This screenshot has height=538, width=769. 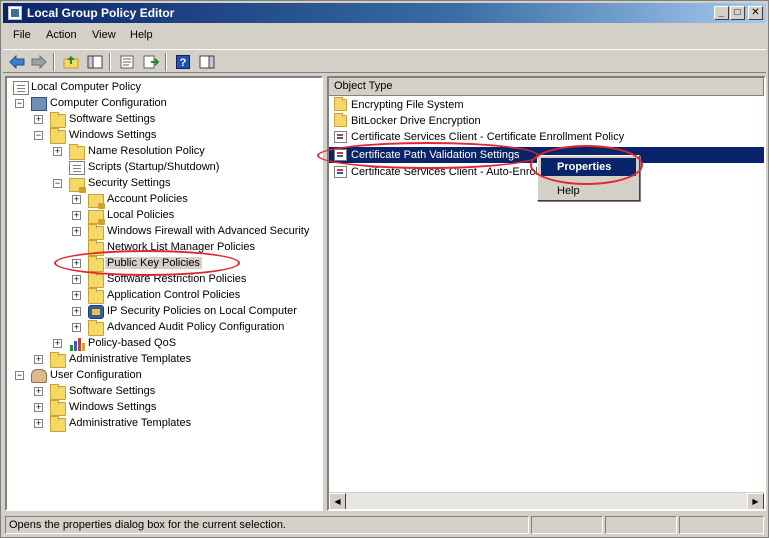 What do you see at coordinates (164, 168) in the screenshot?
I see `tree-item-scripts: Scripts (Startup/Shutdown)` at bounding box center [164, 168].